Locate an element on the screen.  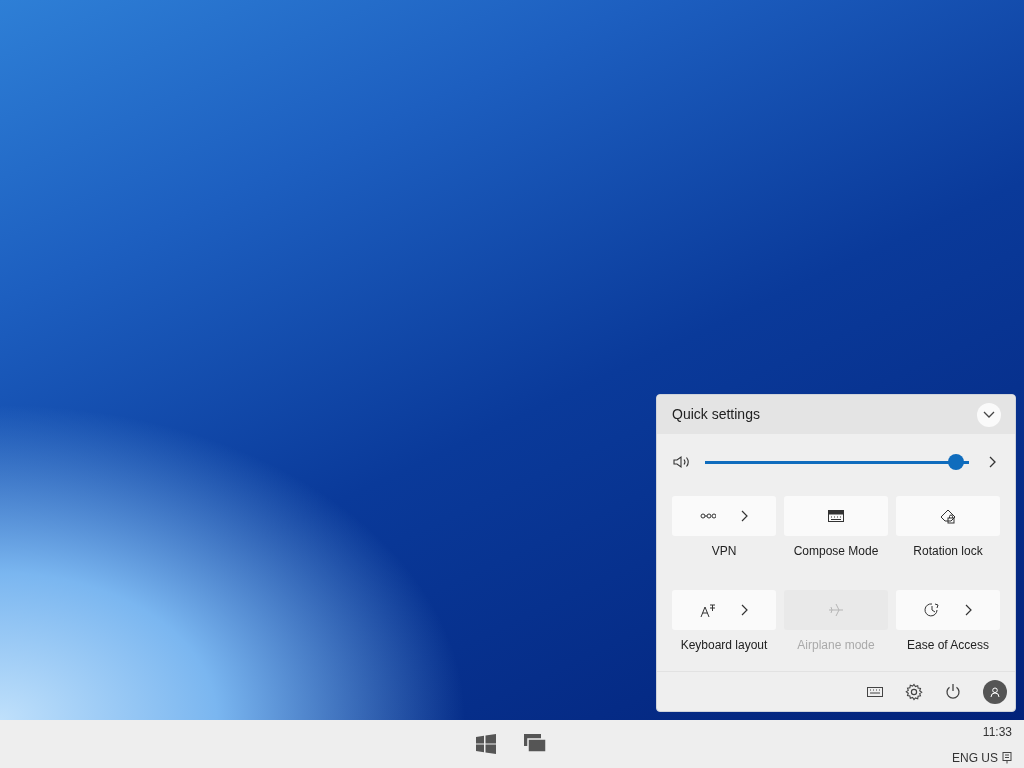
airplane-icon is located at coordinates (836, 610).